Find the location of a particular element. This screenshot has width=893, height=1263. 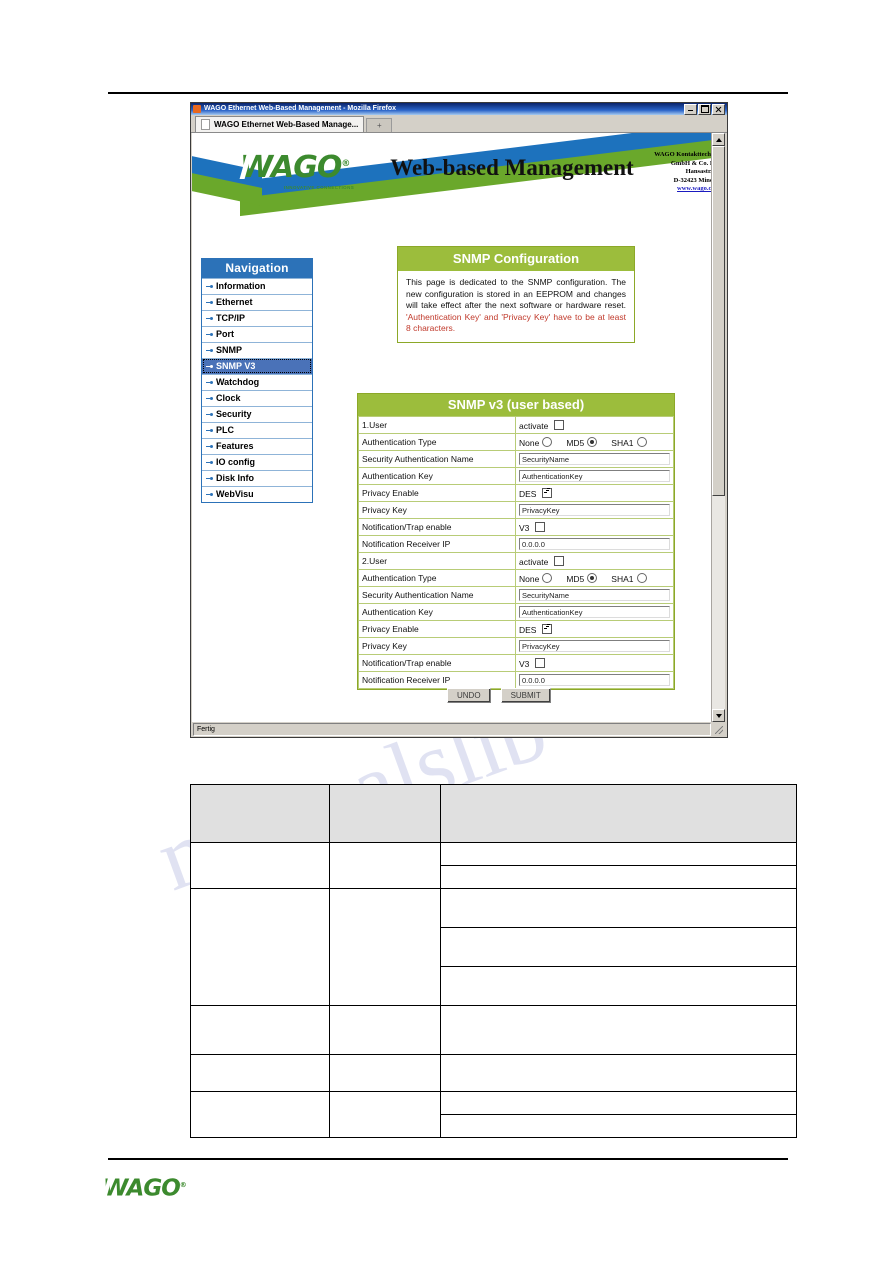

maximize-button is located at coordinates (704, 109).